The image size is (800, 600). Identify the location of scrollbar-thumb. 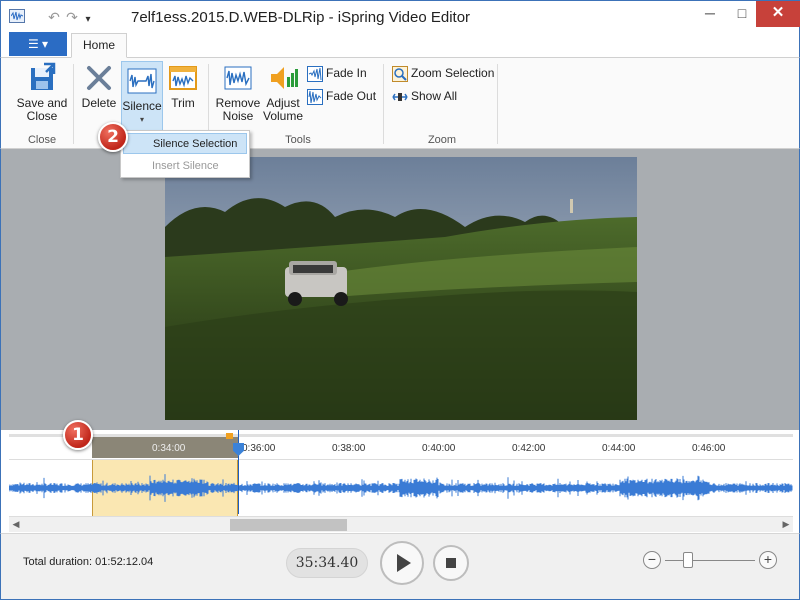
(288, 525).